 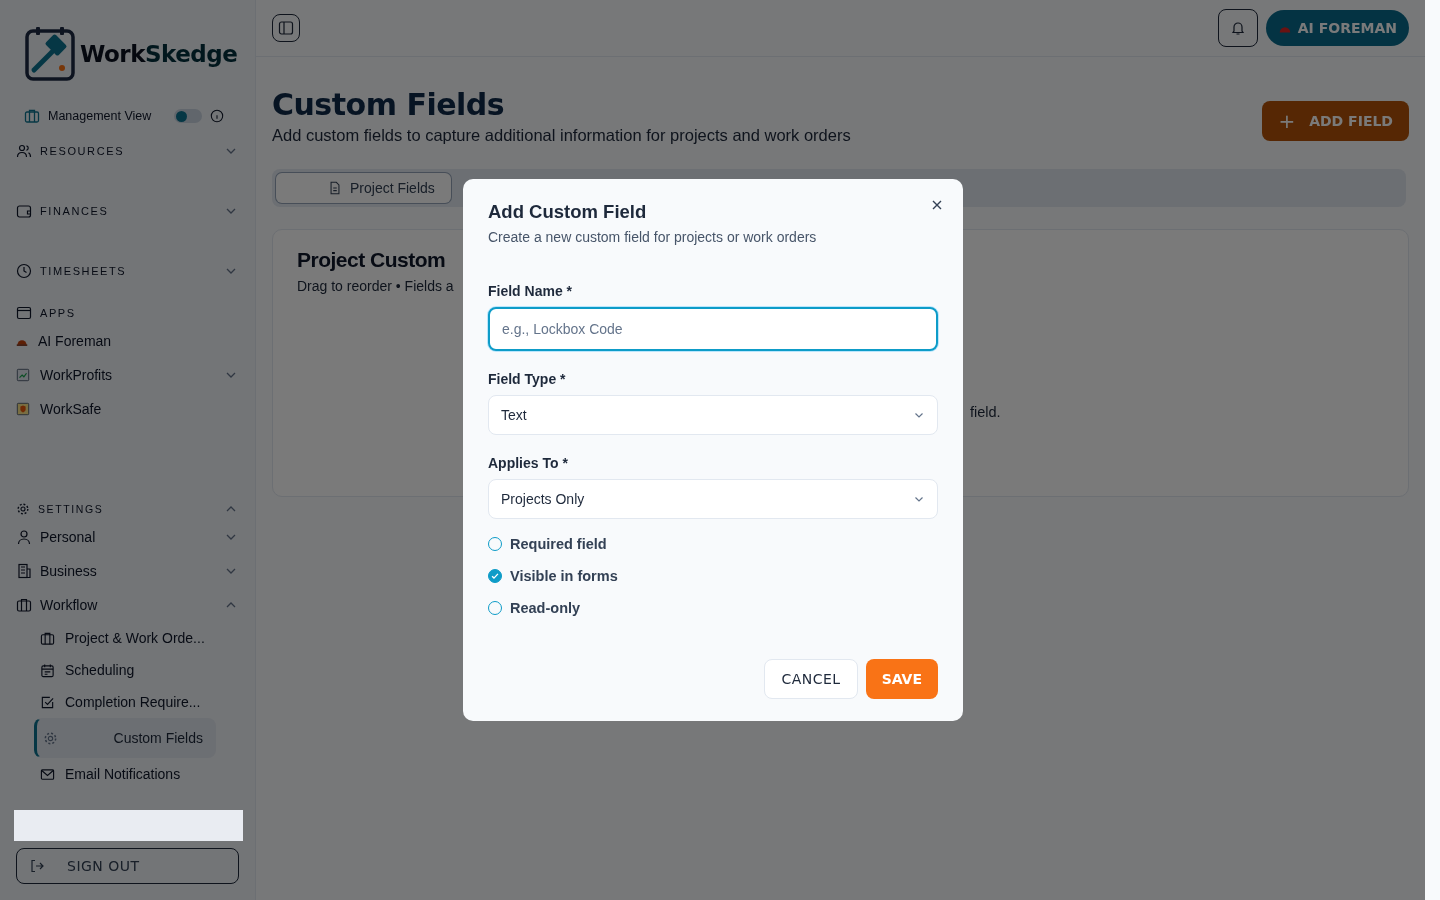 What do you see at coordinates (125, 738) in the screenshot?
I see `settings-subitem: Custom Fields` at bounding box center [125, 738].